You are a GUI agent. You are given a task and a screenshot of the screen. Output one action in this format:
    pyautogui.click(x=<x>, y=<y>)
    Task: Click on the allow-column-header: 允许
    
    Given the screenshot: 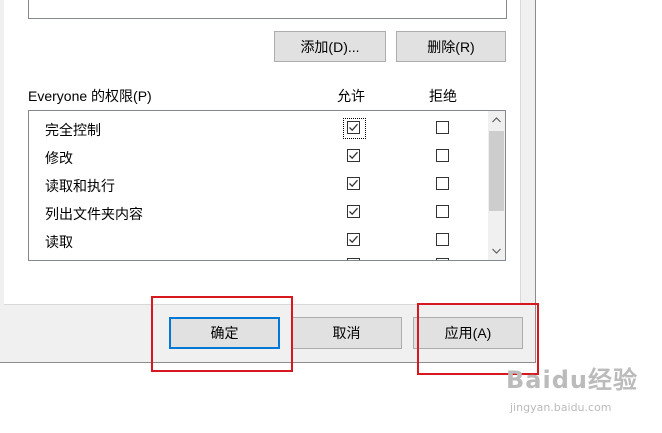 What is the action you would take?
    pyautogui.click(x=351, y=96)
    